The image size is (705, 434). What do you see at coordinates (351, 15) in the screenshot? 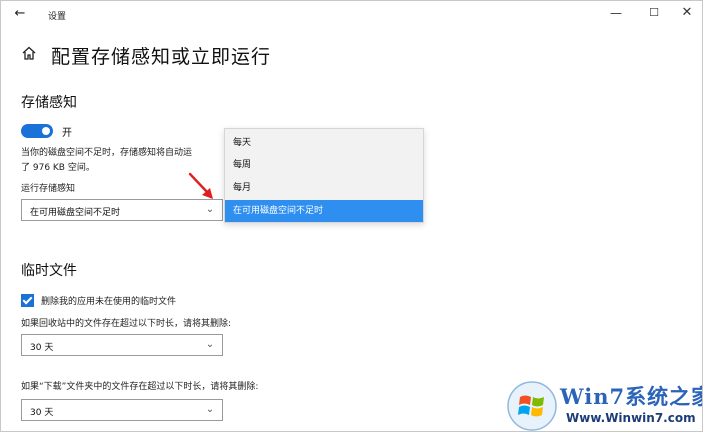
I see `title-bar: ← 设置 — ☐ ✕` at bounding box center [351, 15].